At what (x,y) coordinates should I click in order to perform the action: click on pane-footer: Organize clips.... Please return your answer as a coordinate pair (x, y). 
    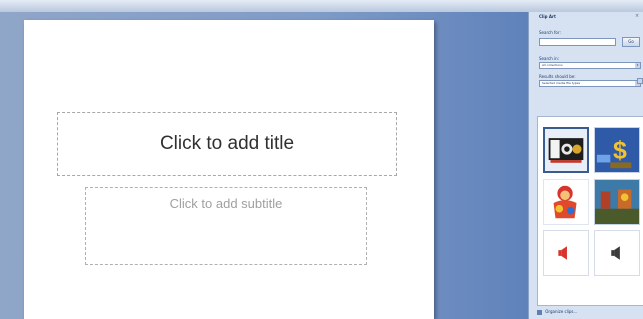
    Looking at the image, I should click on (590, 313).